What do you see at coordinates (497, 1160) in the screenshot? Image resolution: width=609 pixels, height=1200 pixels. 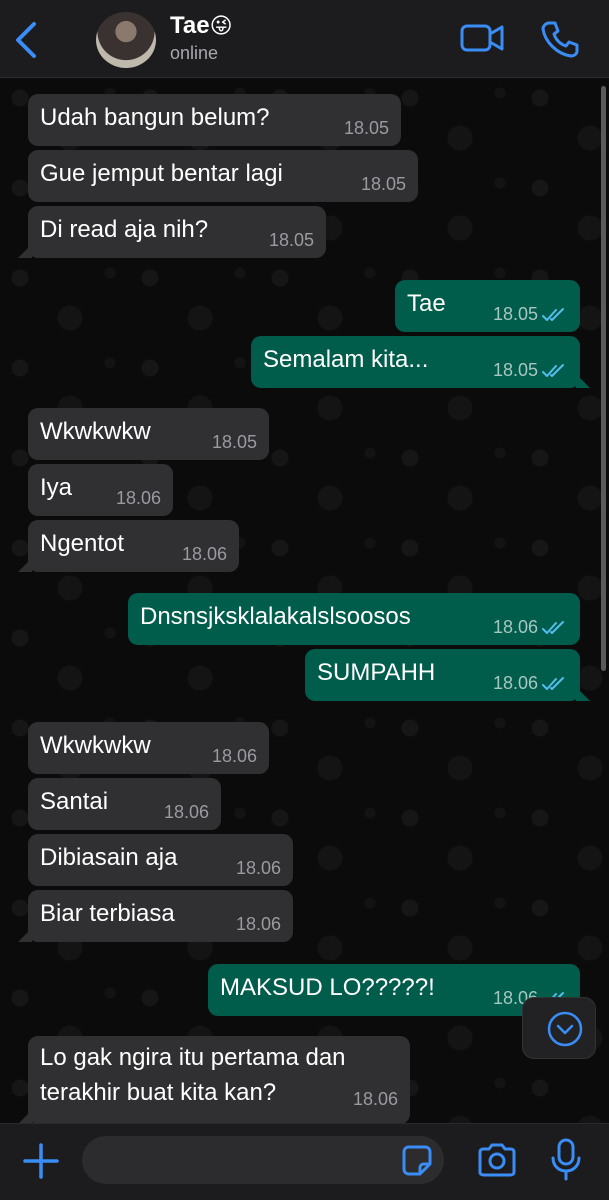 I see `camera-icon` at bounding box center [497, 1160].